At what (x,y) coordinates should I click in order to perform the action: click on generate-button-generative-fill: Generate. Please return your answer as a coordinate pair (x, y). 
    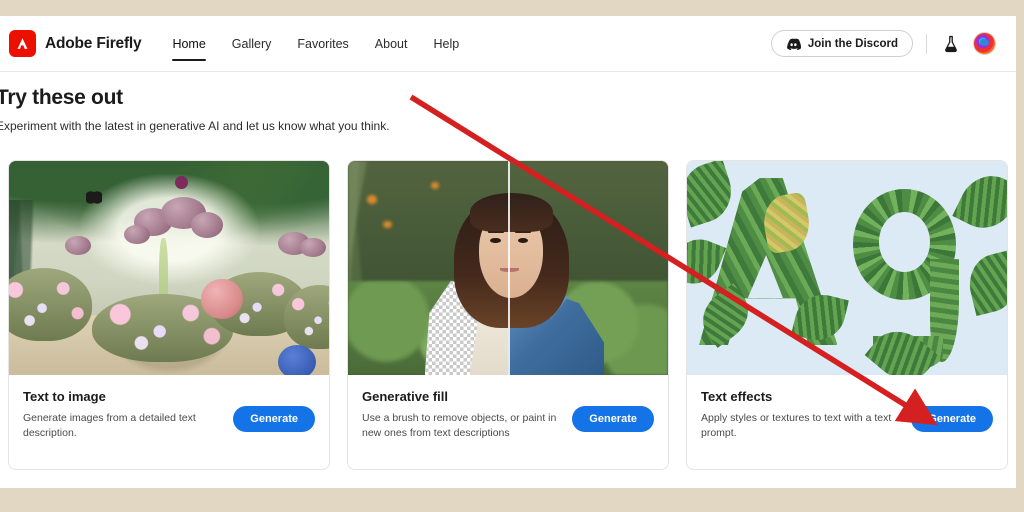
    Looking at the image, I should click on (613, 419).